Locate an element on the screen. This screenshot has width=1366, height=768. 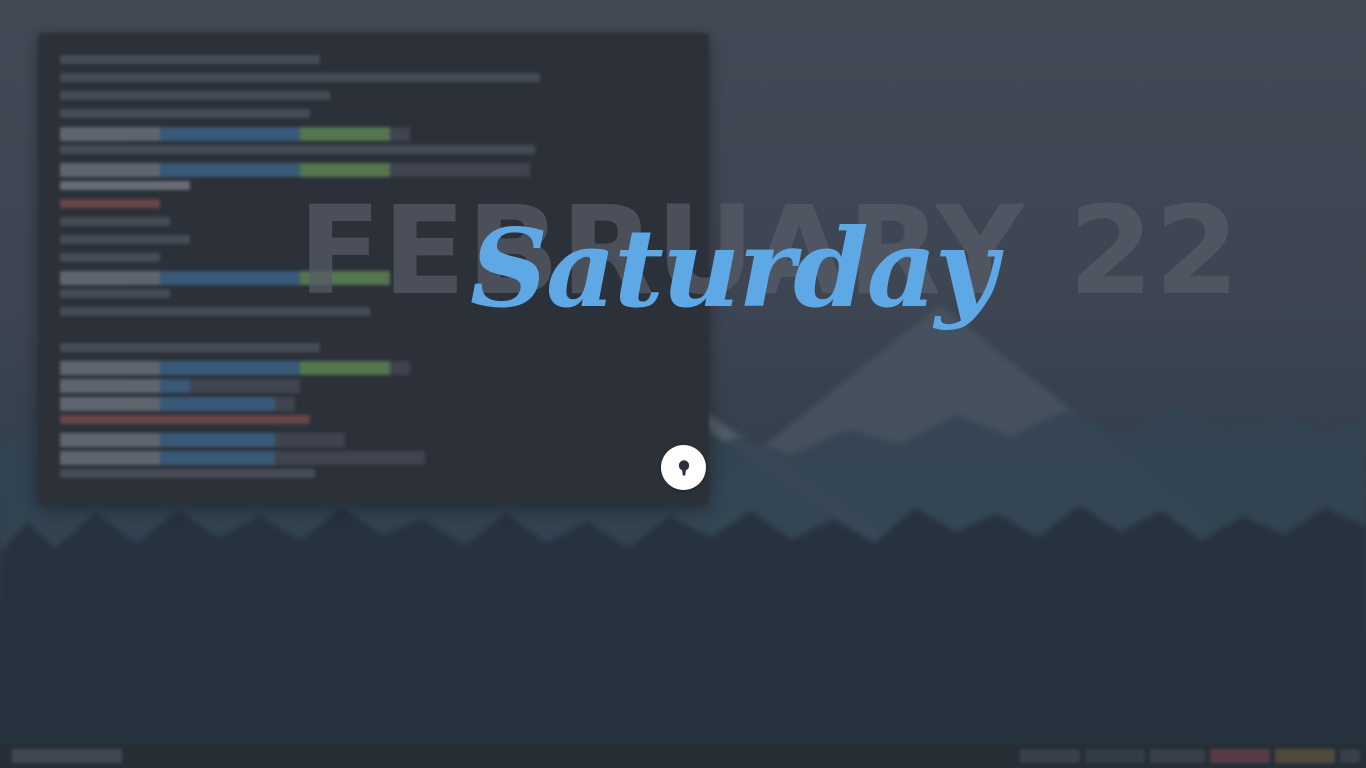
lock-day: Saturday is located at coordinates (734, 269).